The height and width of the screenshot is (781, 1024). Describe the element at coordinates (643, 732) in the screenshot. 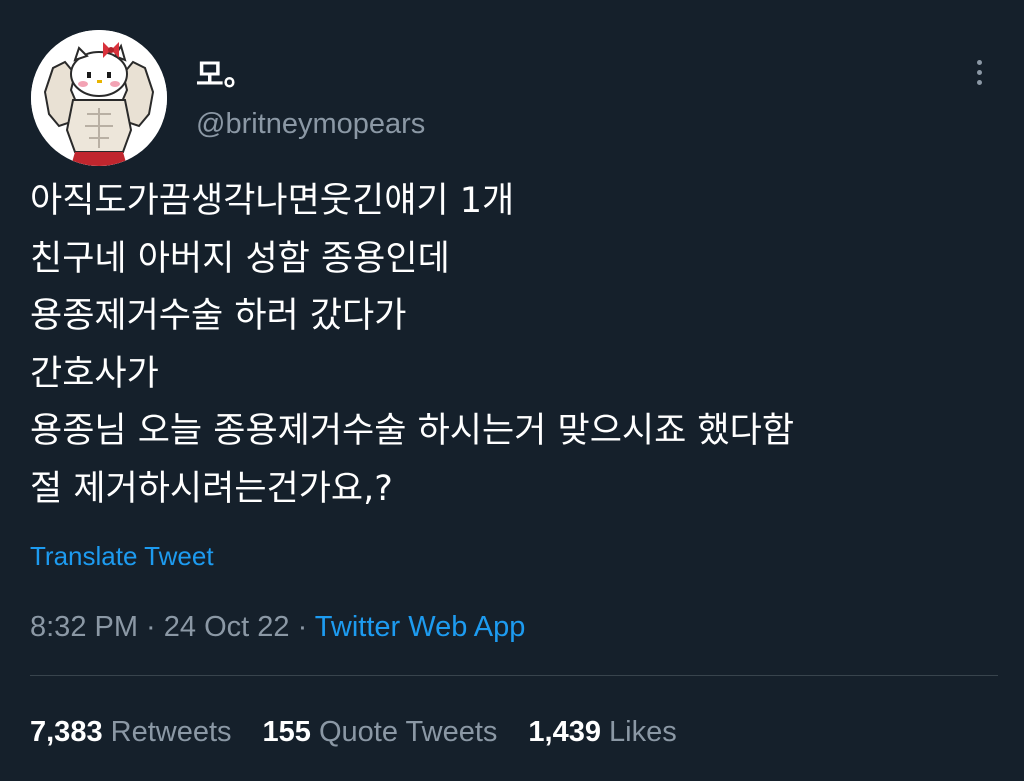

I see `likes-label: Likes` at that location.